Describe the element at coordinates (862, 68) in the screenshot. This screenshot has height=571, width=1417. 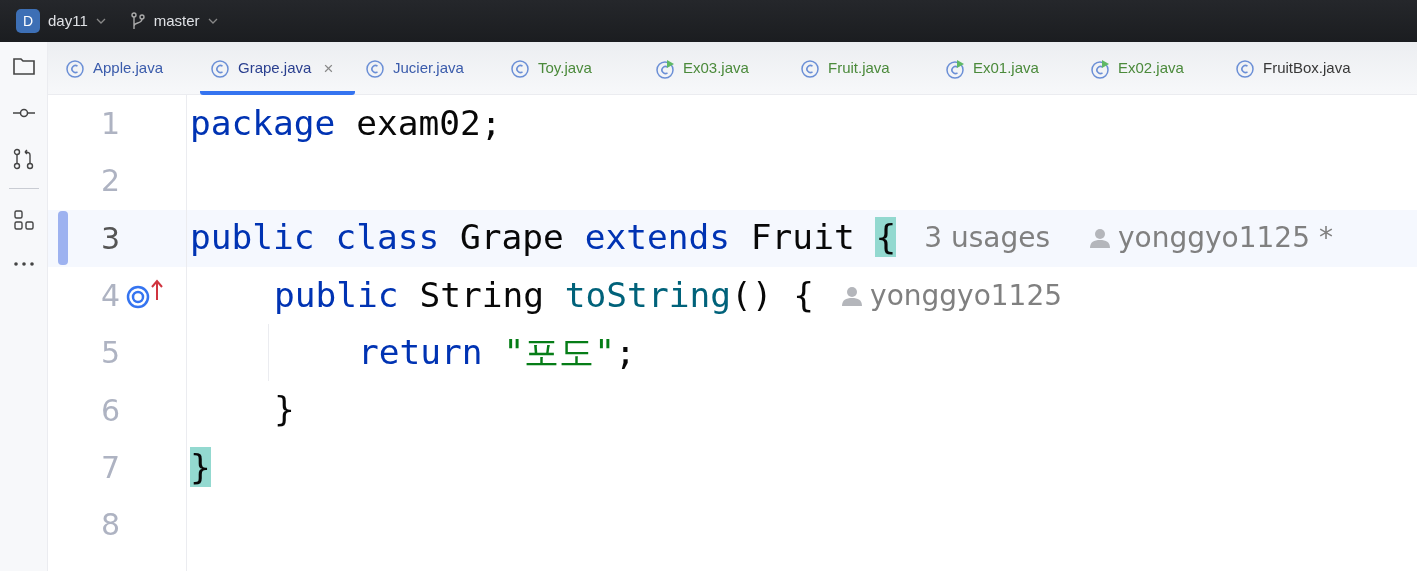
I see `file-tab: Fruit.java` at that location.